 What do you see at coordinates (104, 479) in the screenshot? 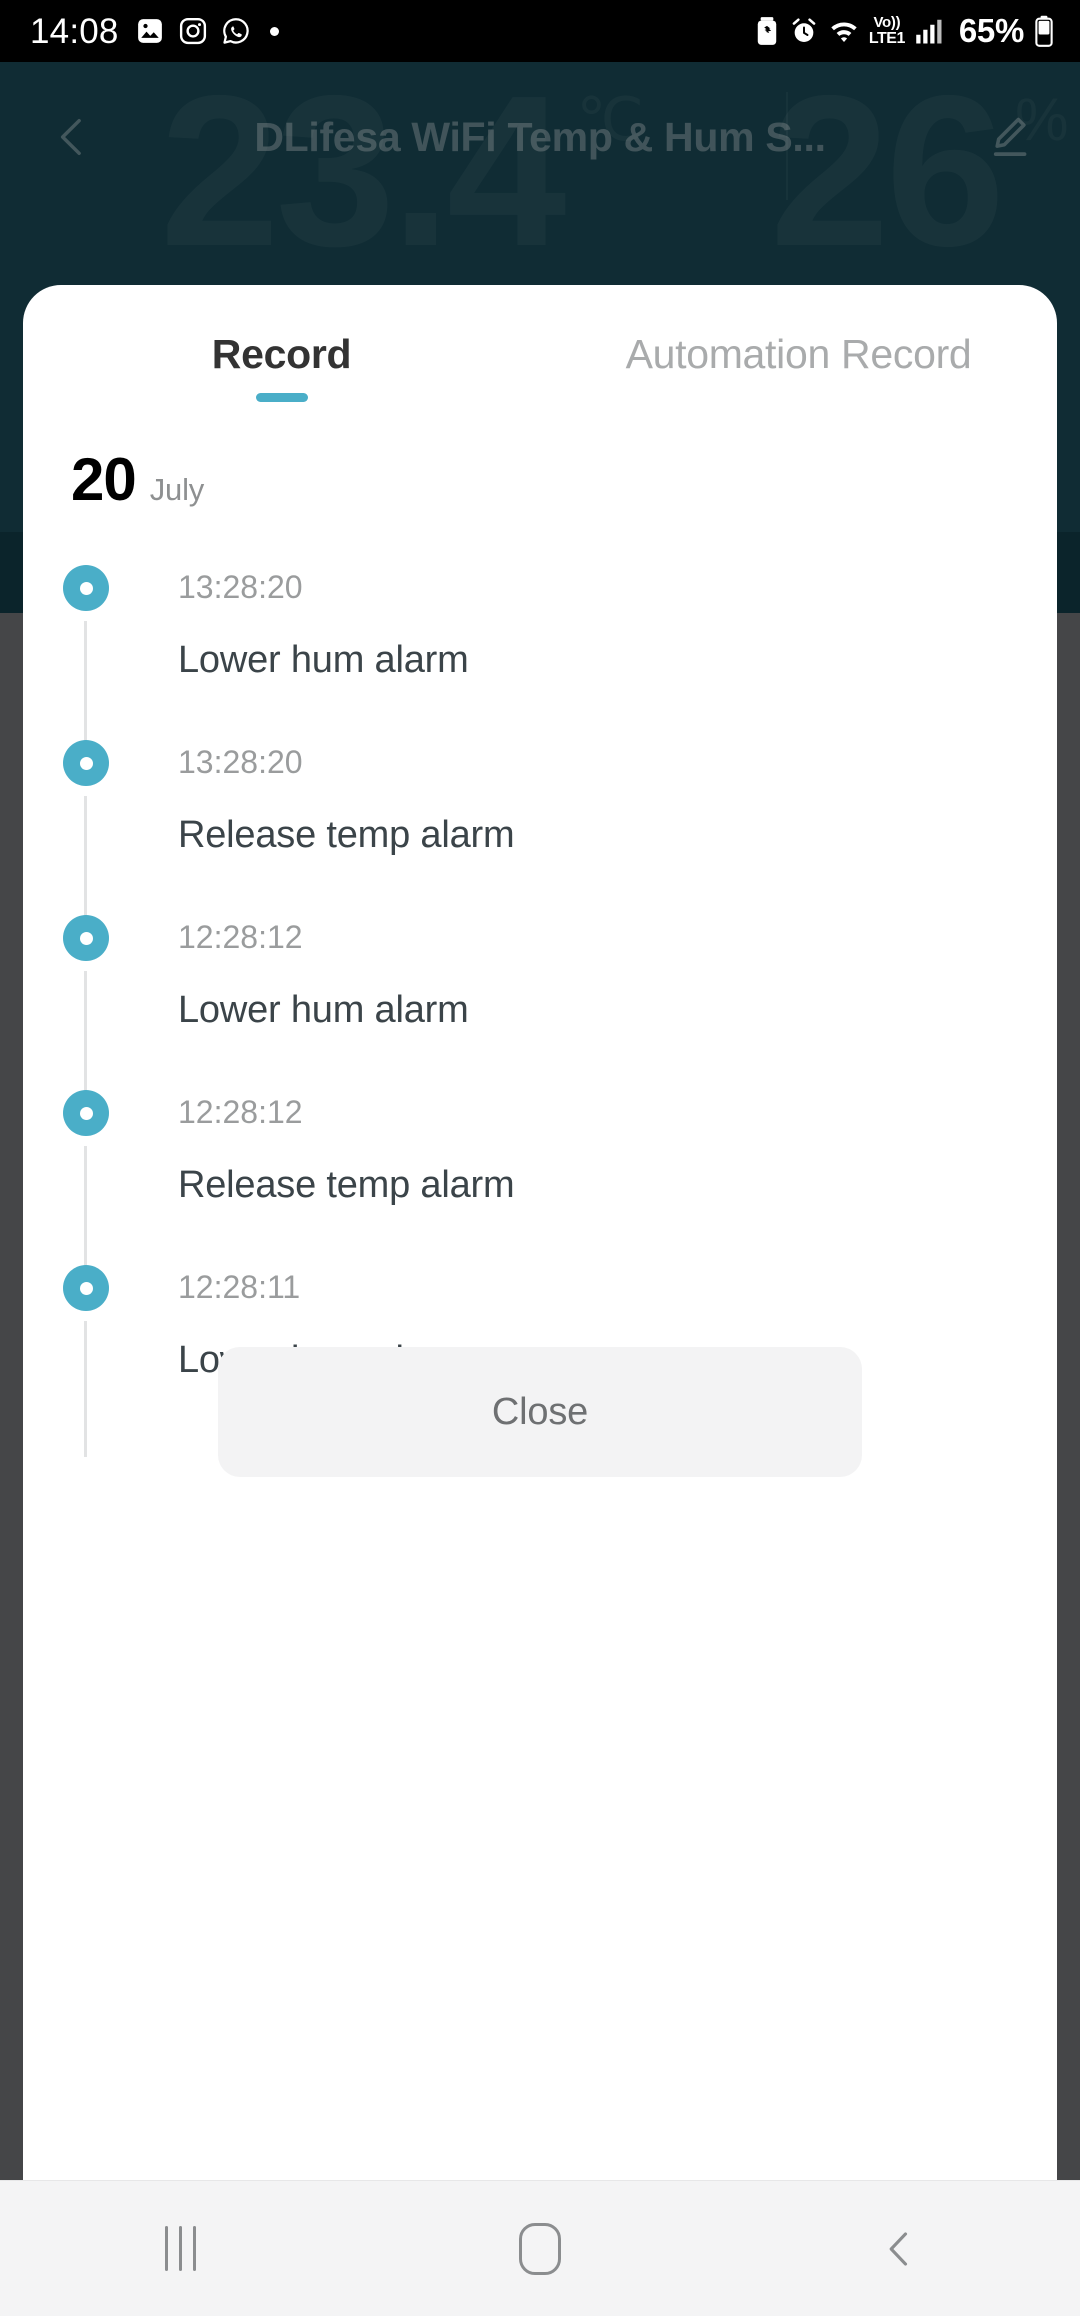
I see `date-day: 20` at bounding box center [104, 479].